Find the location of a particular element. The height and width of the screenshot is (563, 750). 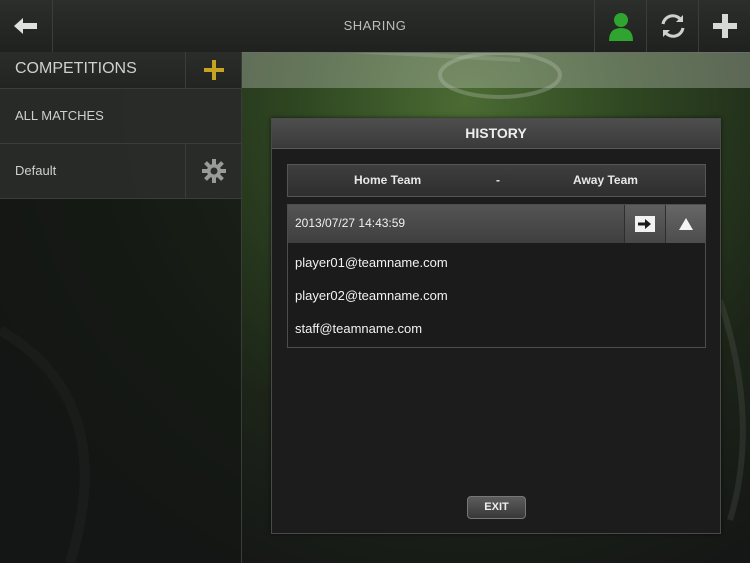

add-competition-button is located at coordinates (213, 70).